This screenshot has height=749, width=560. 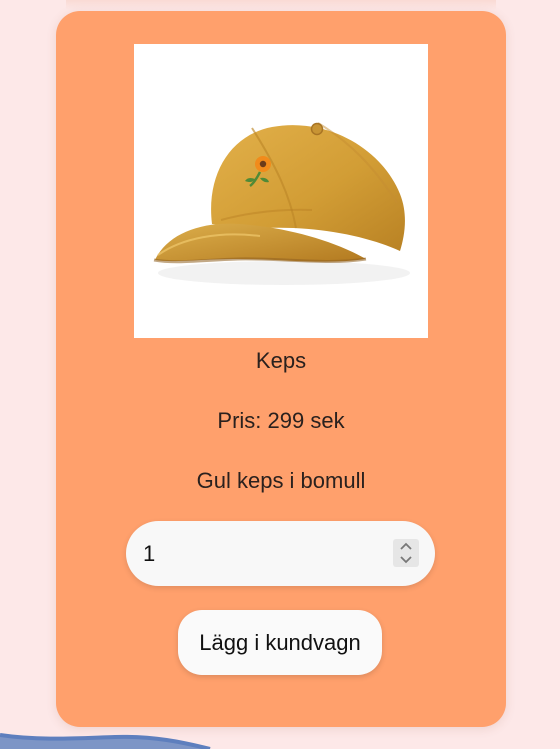 What do you see at coordinates (281, 203) in the screenshot?
I see `cap-image-graphic` at bounding box center [281, 203].